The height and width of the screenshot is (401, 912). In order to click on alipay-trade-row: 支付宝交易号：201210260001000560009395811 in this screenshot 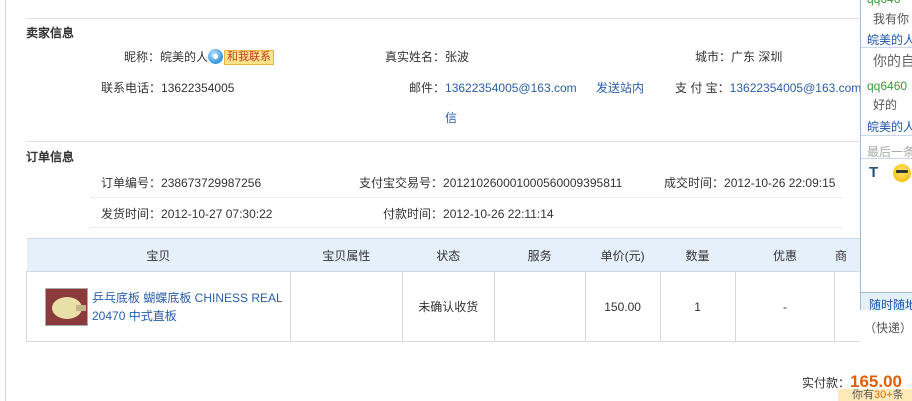, I will do `click(490, 182)`.